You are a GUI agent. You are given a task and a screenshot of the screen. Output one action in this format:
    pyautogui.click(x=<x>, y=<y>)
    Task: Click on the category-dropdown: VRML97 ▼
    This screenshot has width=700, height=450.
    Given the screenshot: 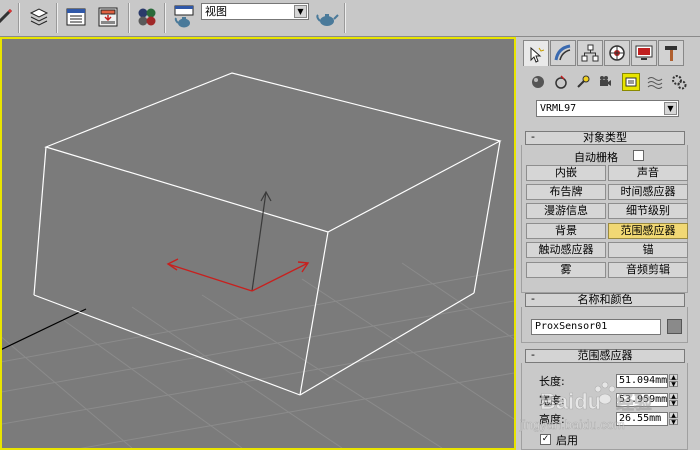 What is the action you would take?
    pyautogui.click(x=607, y=108)
    